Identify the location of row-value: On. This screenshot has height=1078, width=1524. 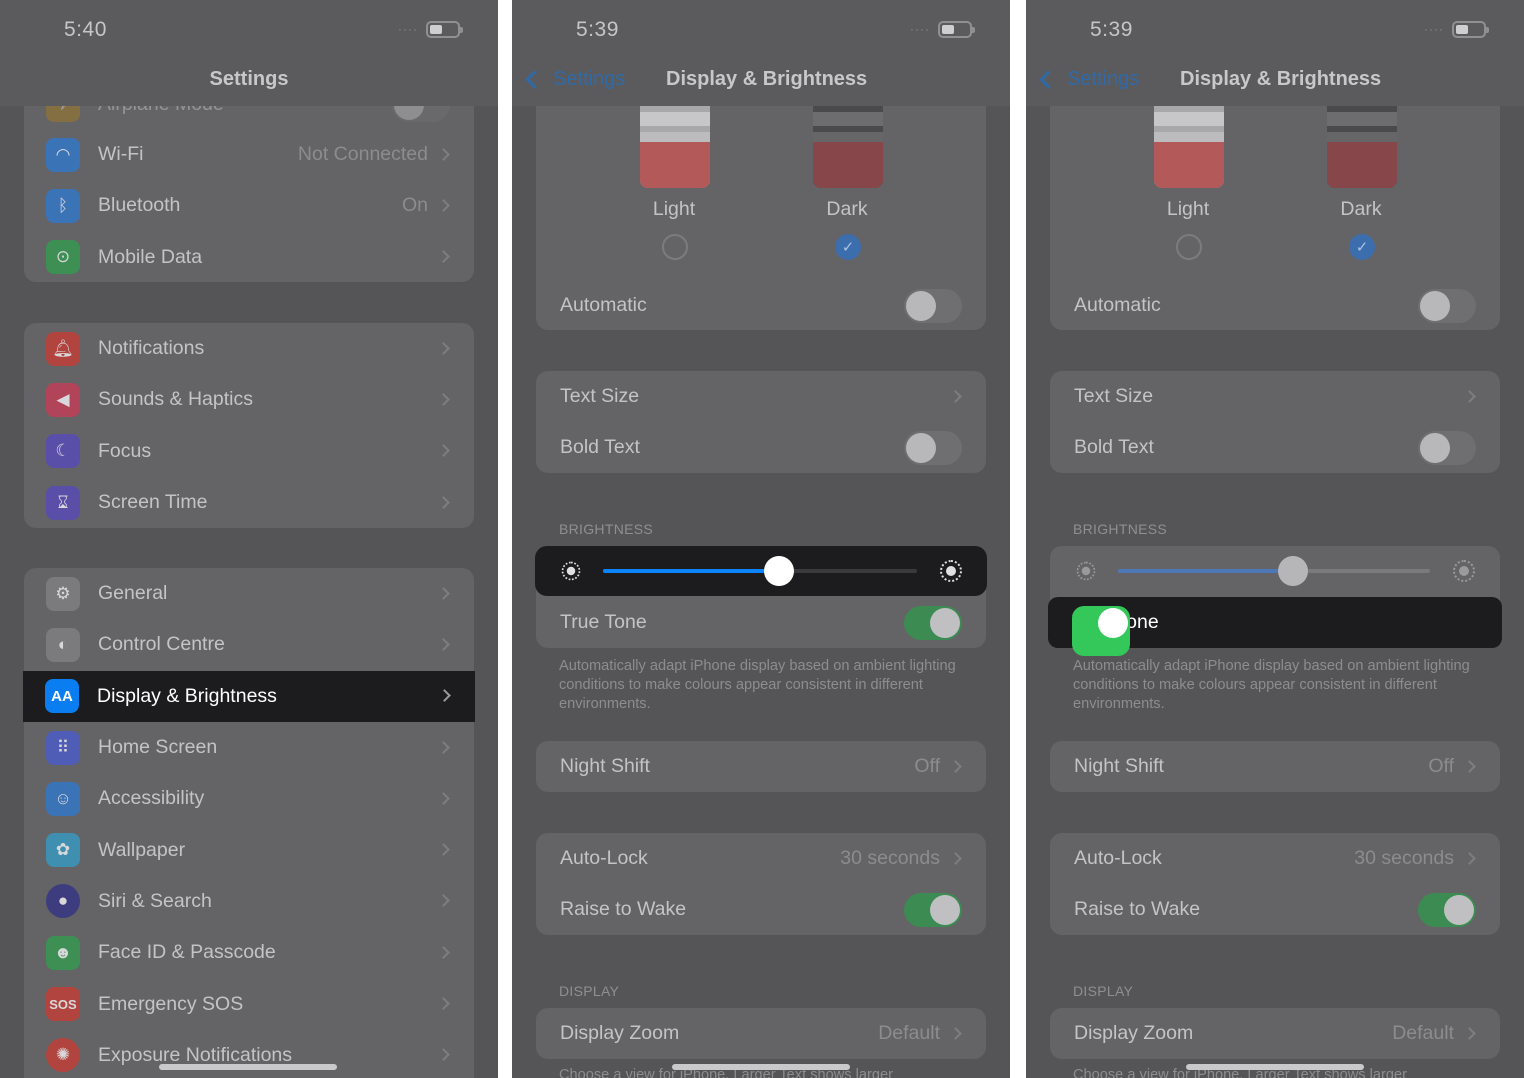
(414, 205).